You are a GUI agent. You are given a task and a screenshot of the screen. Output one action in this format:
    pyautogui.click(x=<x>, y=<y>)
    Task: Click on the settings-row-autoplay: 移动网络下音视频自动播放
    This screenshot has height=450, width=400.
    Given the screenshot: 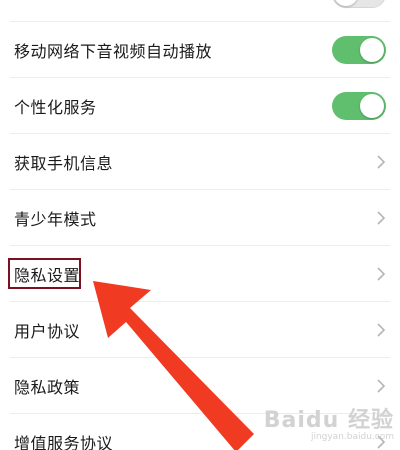 What is the action you would take?
    pyautogui.click(x=200, y=50)
    